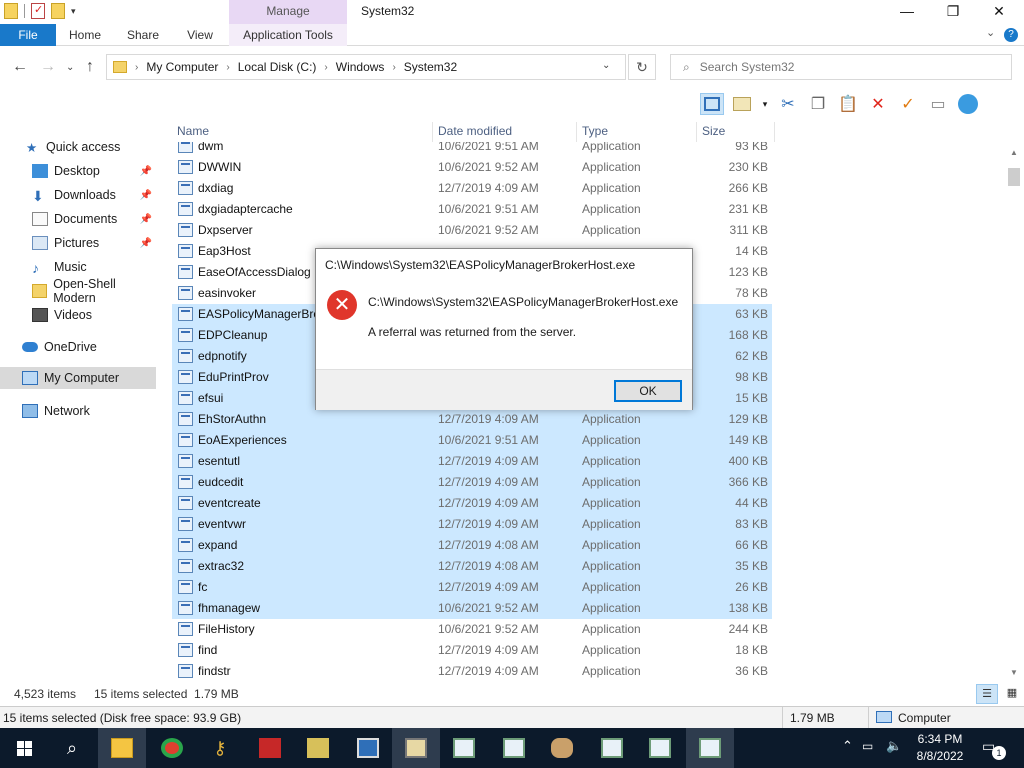 The height and width of the screenshot is (768, 1024). Describe the element at coordinates (953, 12) in the screenshot. I see `maximize-button: ❐` at that location.